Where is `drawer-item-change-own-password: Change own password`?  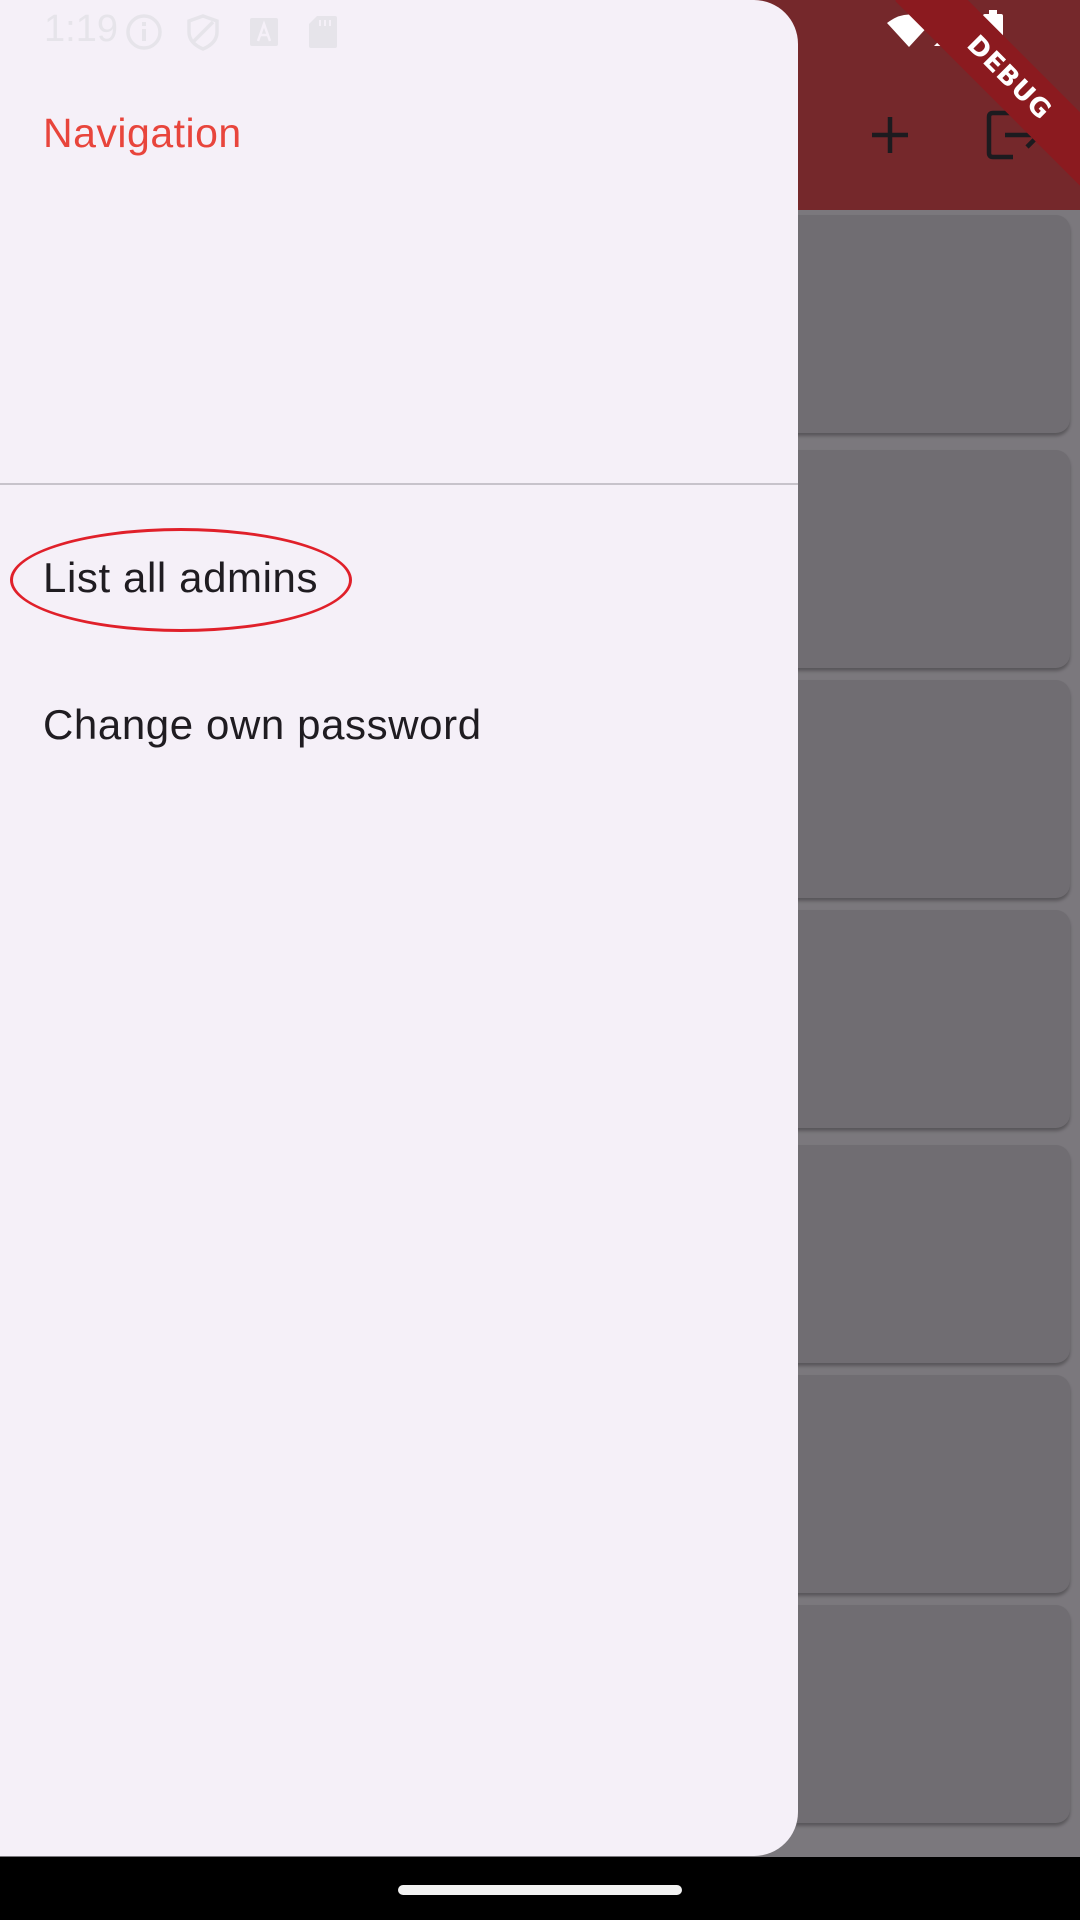 drawer-item-change-own-password: Change own password is located at coordinates (399, 725).